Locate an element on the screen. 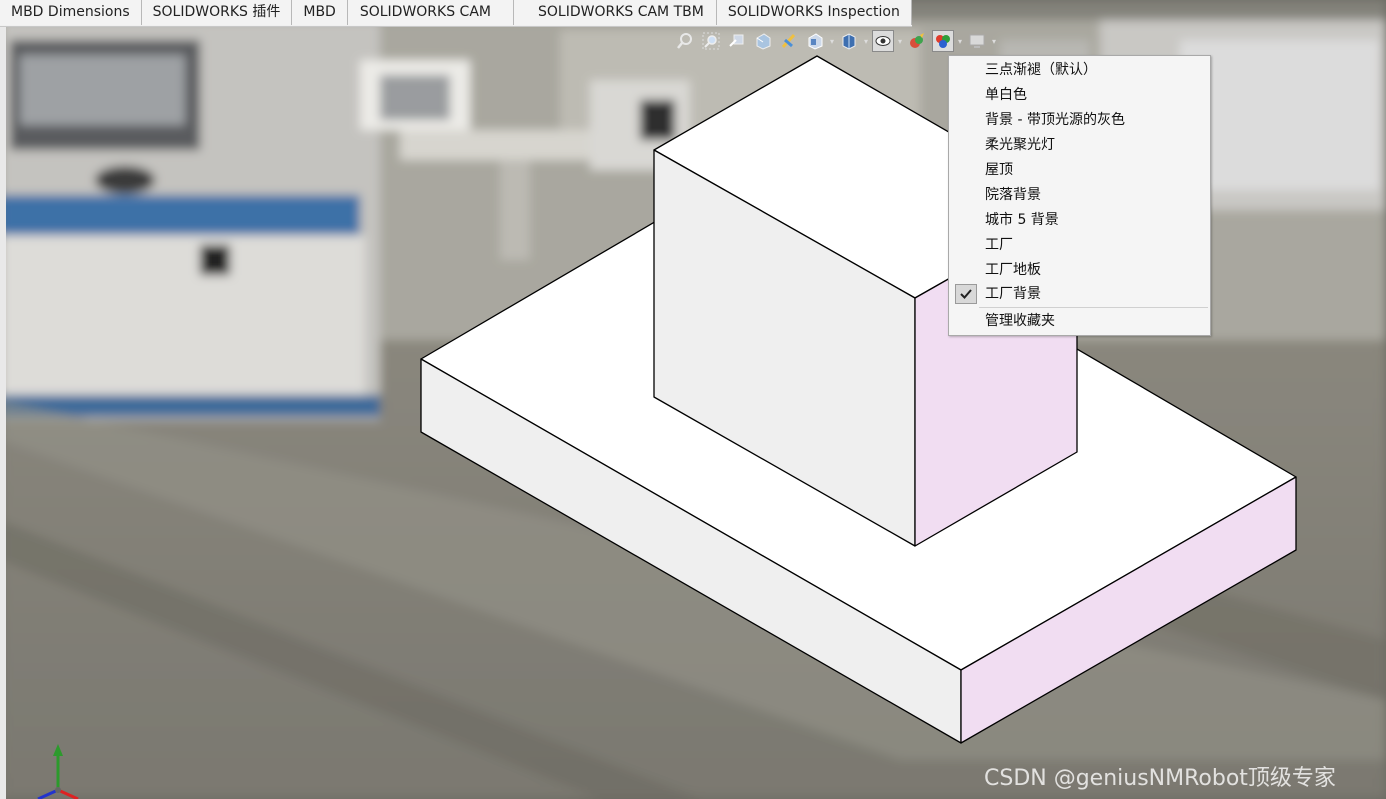  menu-item-scene: 柔光聚光灯 is located at coordinates (1079, 145).